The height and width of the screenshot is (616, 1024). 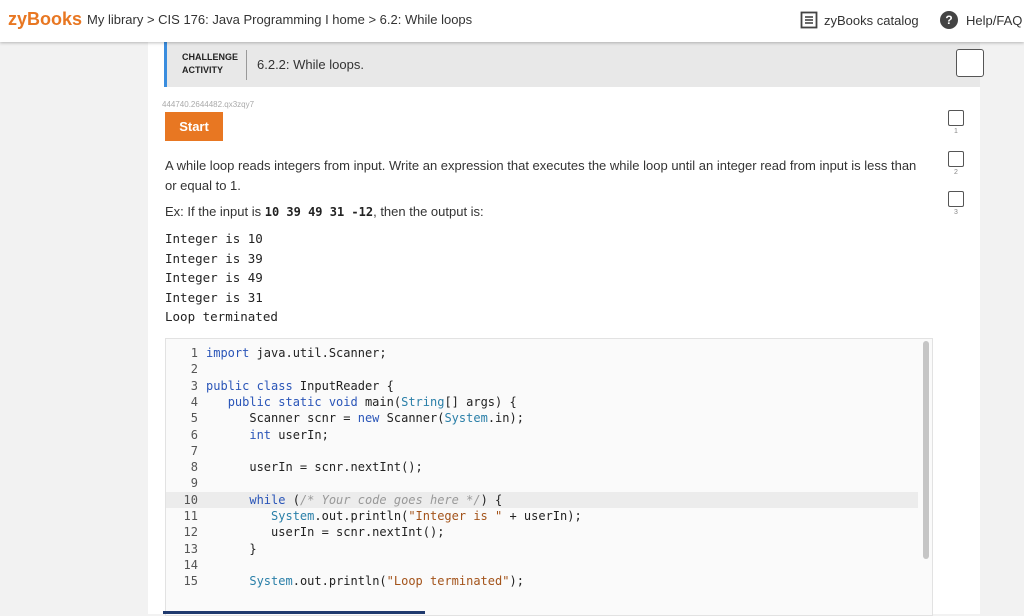 I want to click on output-line: Integer is 49, so click(x=214, y=277).